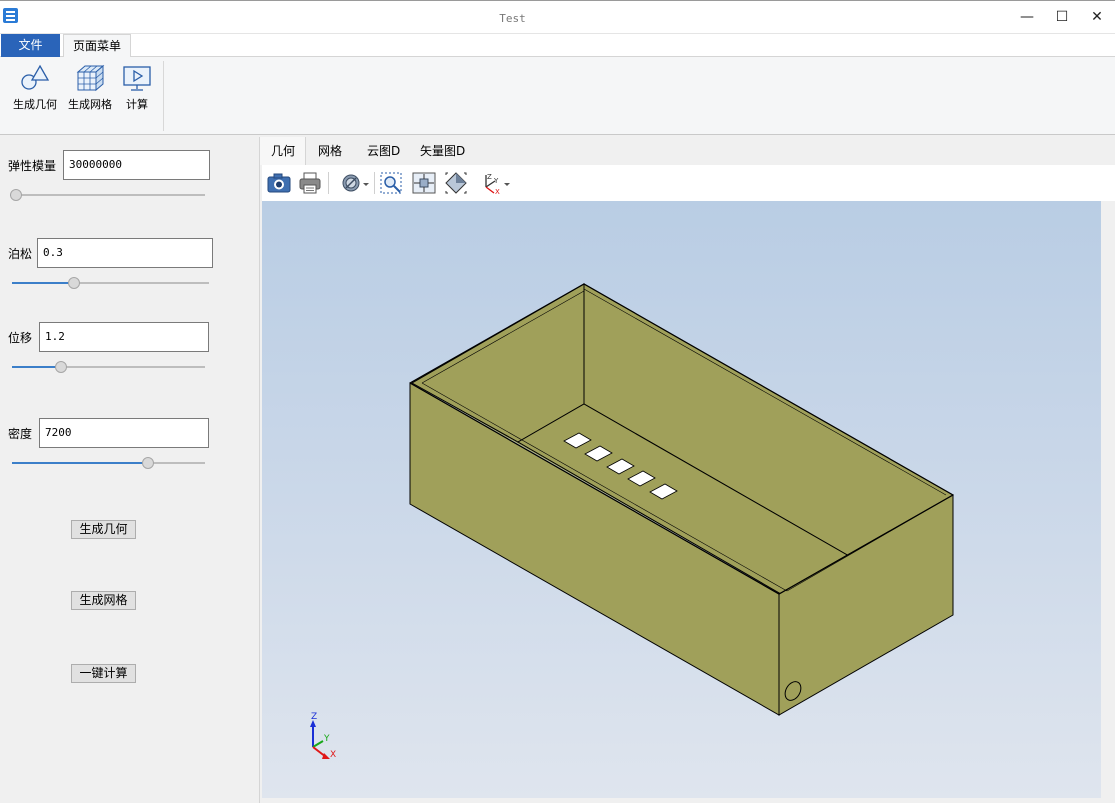 The height and width of the screenshot is (803, 1115). What do you see at coordinates (124, 433) in the screenshot?
I see `density-input: 7200` at bounding box center [124, 433].